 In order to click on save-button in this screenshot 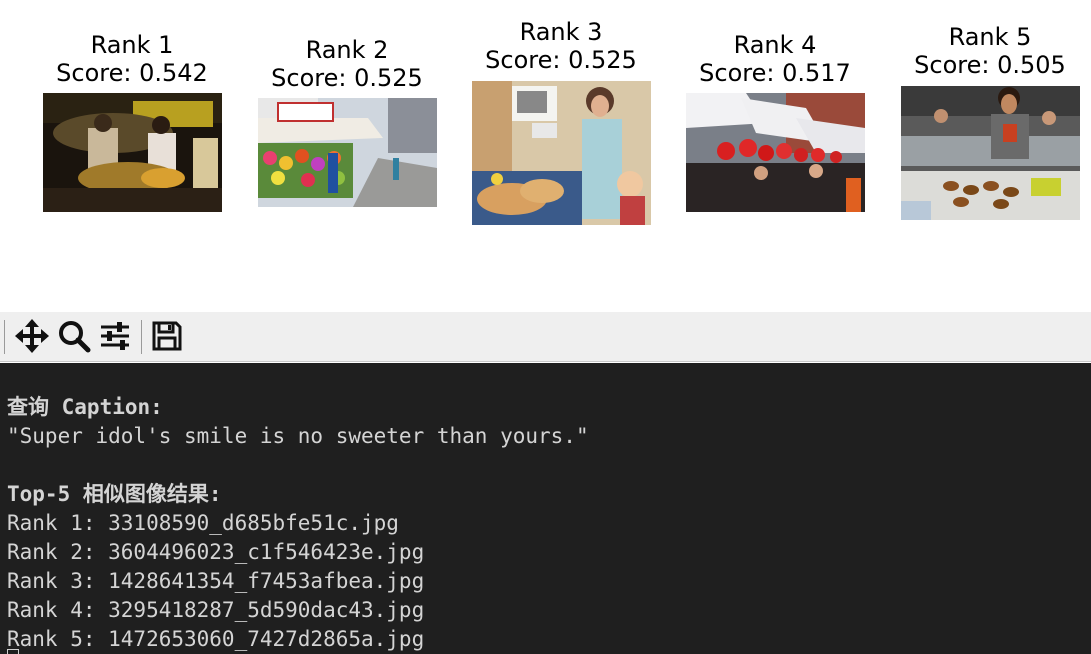, I will do `click(167, 338)`.